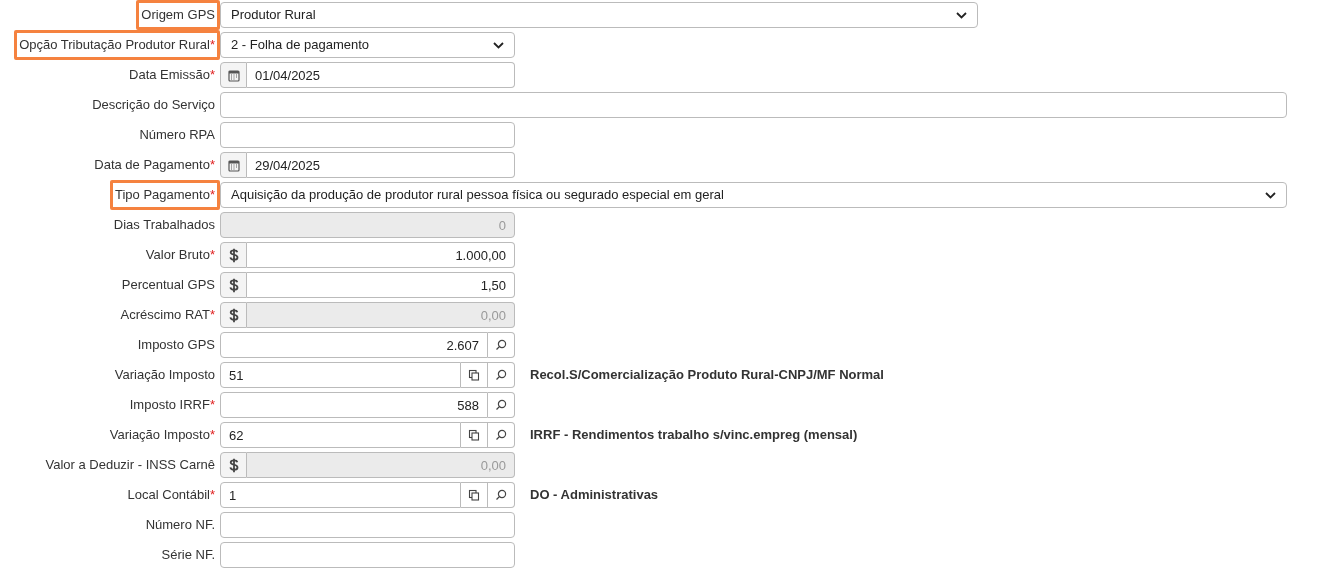 This screenshot has height=576, width=1338. What do you see at coordinates (381, 285) in the screenshot?
I see `currency-field: 1,50` at bounding box center [381, 285].